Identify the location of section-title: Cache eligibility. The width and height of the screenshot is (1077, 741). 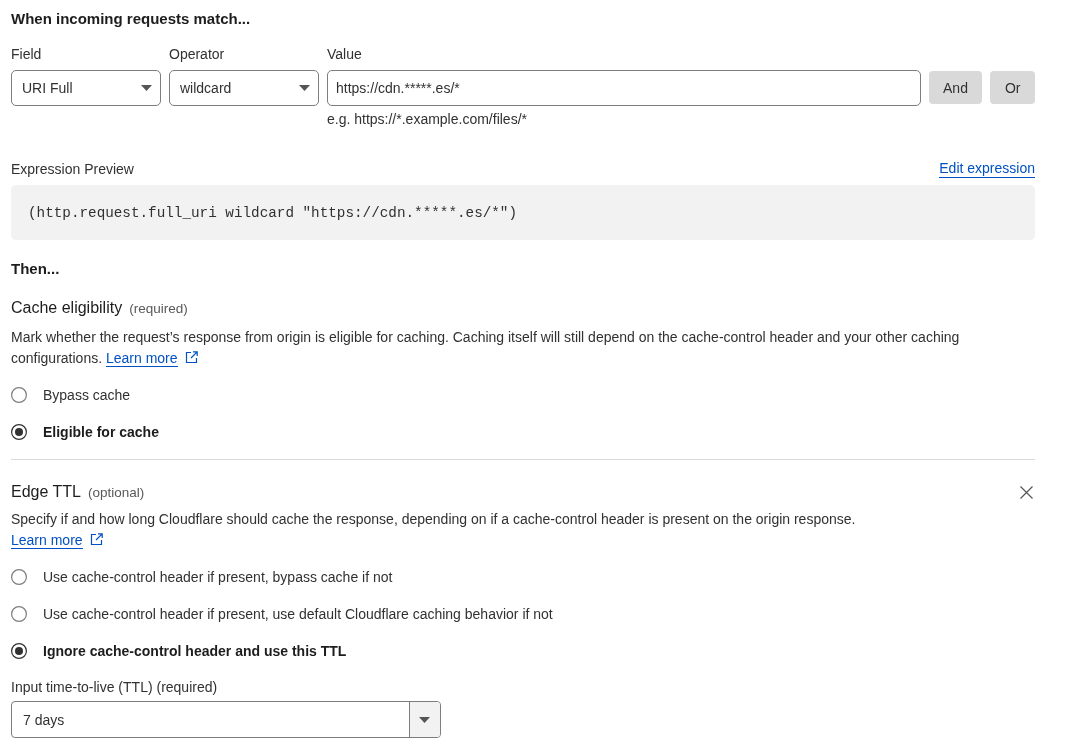
(67, 308).